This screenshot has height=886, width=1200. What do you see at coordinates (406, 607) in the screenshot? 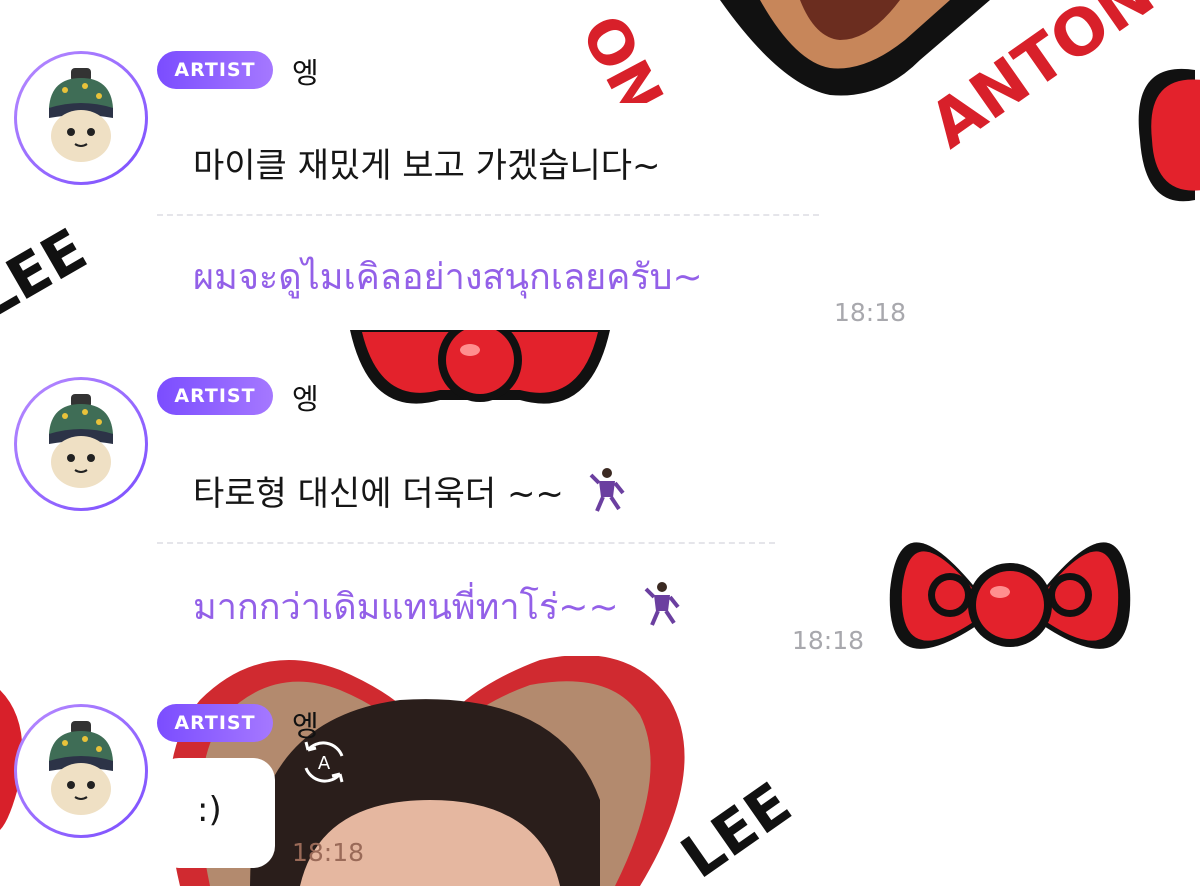
I see `translated-message-content: มากกว่าเดิมแทนพี่ทาโร่~~` at bounding box center [406, 607].